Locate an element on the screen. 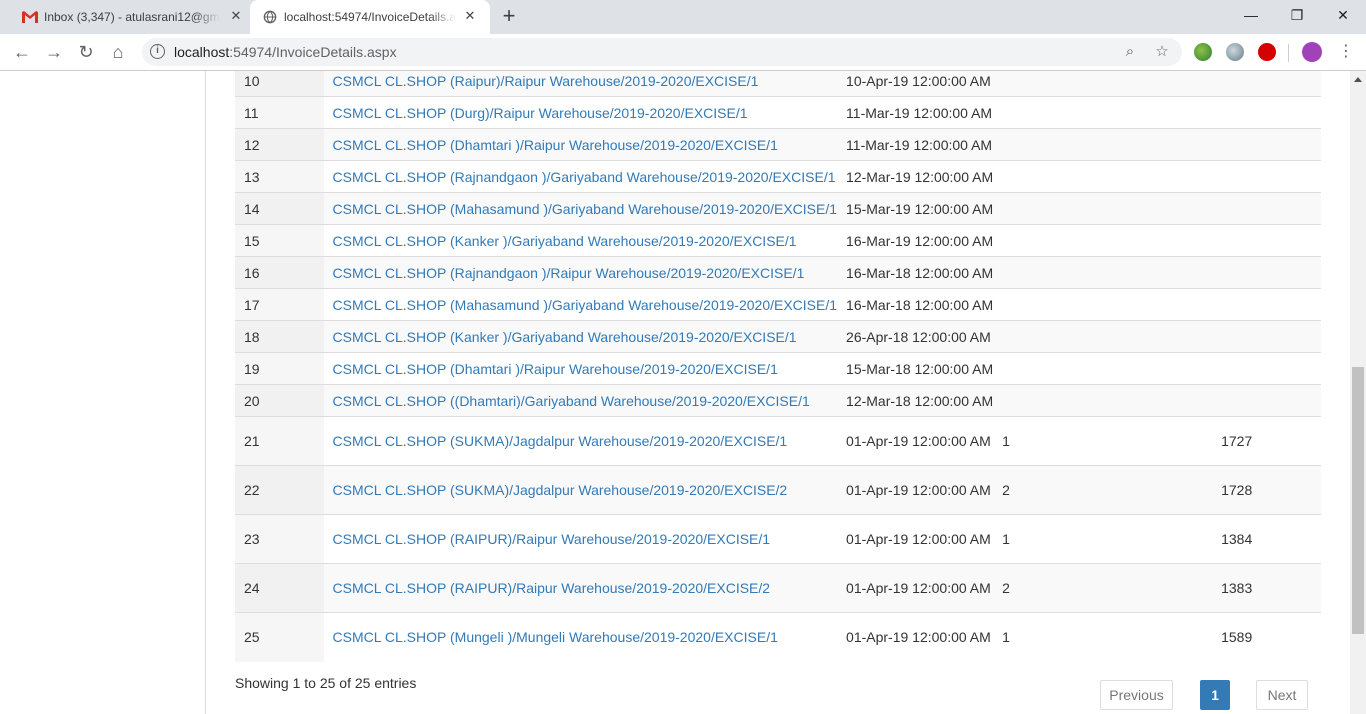 The height and width of the screenshot is (714, 1366). scrollbar-thumb is located at coordinates (1358, 500).